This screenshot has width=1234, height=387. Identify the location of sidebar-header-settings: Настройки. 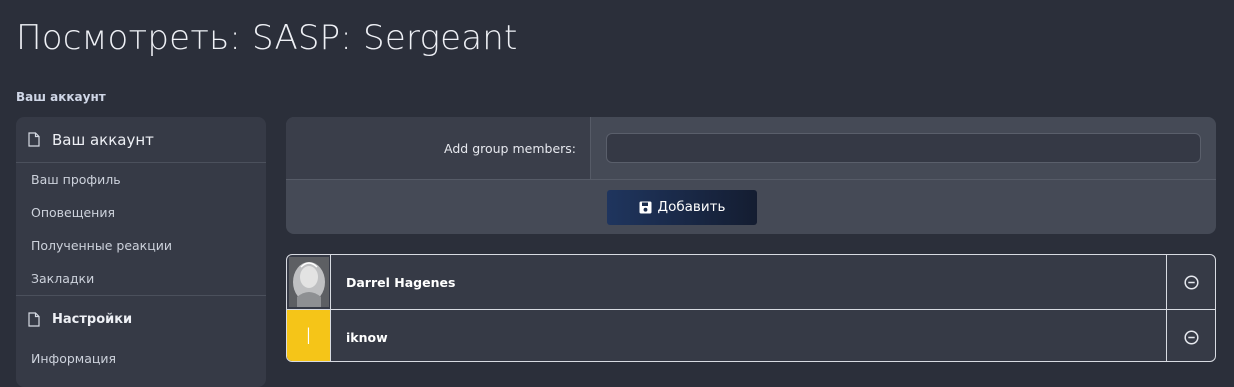
(141, 318).